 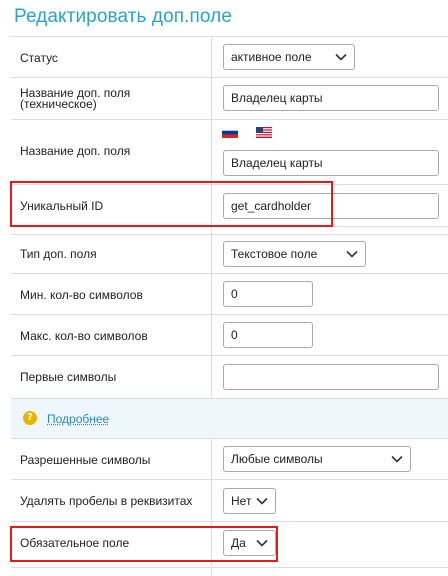 I want to click on row-display-name: Название доп. поля Владелец карты, so click(x=229, y=152).